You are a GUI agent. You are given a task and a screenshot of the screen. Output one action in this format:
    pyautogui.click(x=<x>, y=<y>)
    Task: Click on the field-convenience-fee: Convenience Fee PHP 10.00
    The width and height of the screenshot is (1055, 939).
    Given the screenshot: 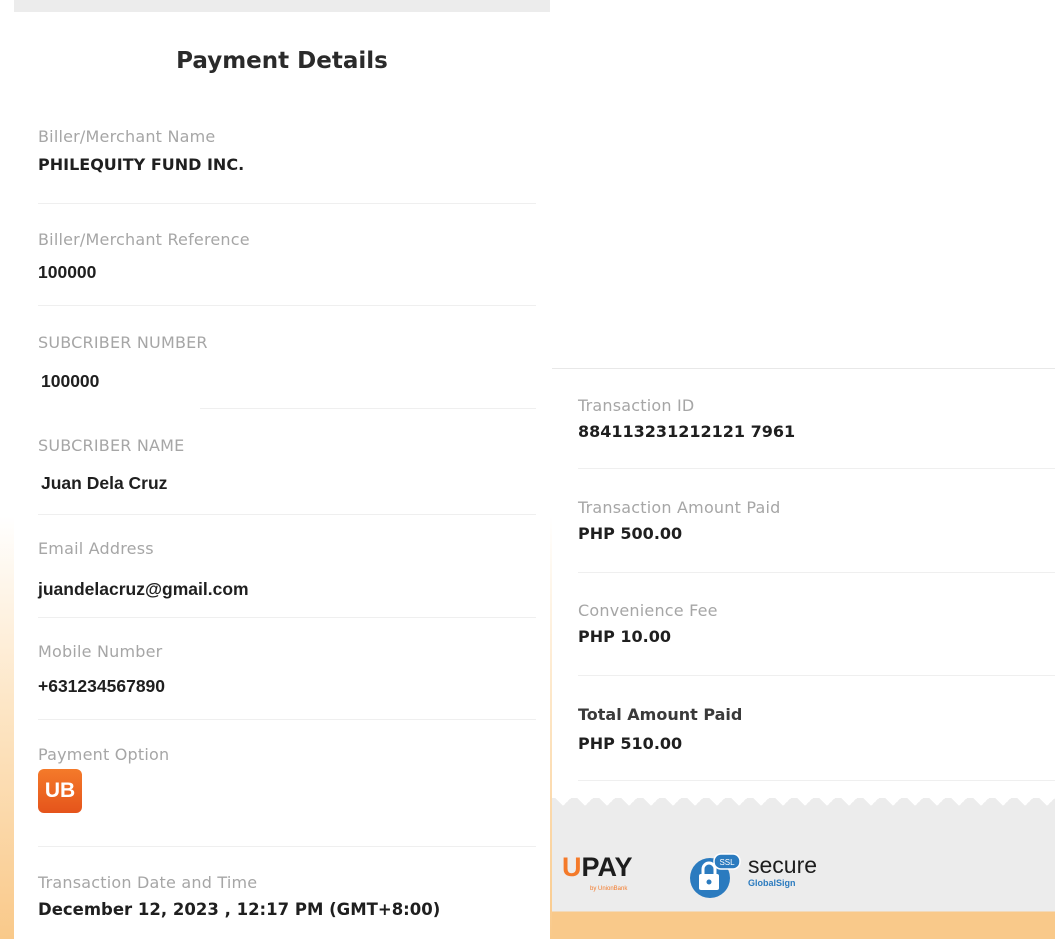 What is the action you would take?
    pyautogui.click(x=811, y=623)
    